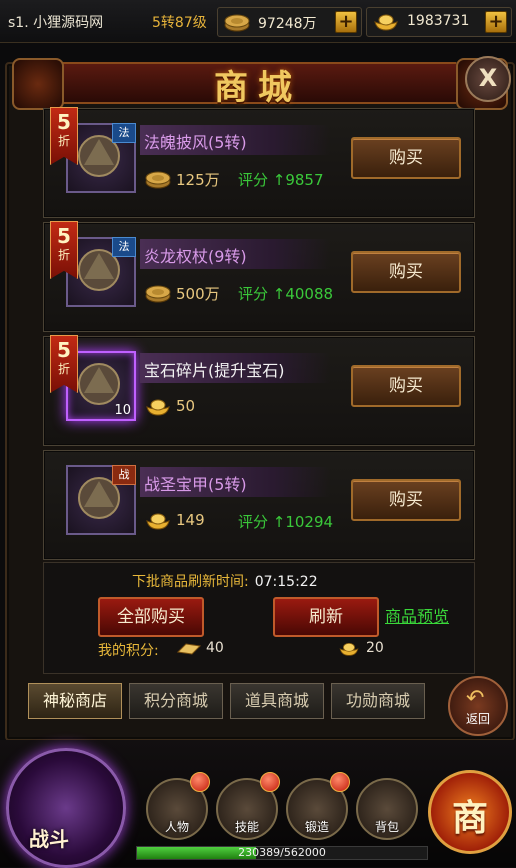 Image resolution: width=516 pixels, height=868 pixels. I want to click on refresh-countdown: 下批商品刷新时间: 07:15:22, so click(225, 581).